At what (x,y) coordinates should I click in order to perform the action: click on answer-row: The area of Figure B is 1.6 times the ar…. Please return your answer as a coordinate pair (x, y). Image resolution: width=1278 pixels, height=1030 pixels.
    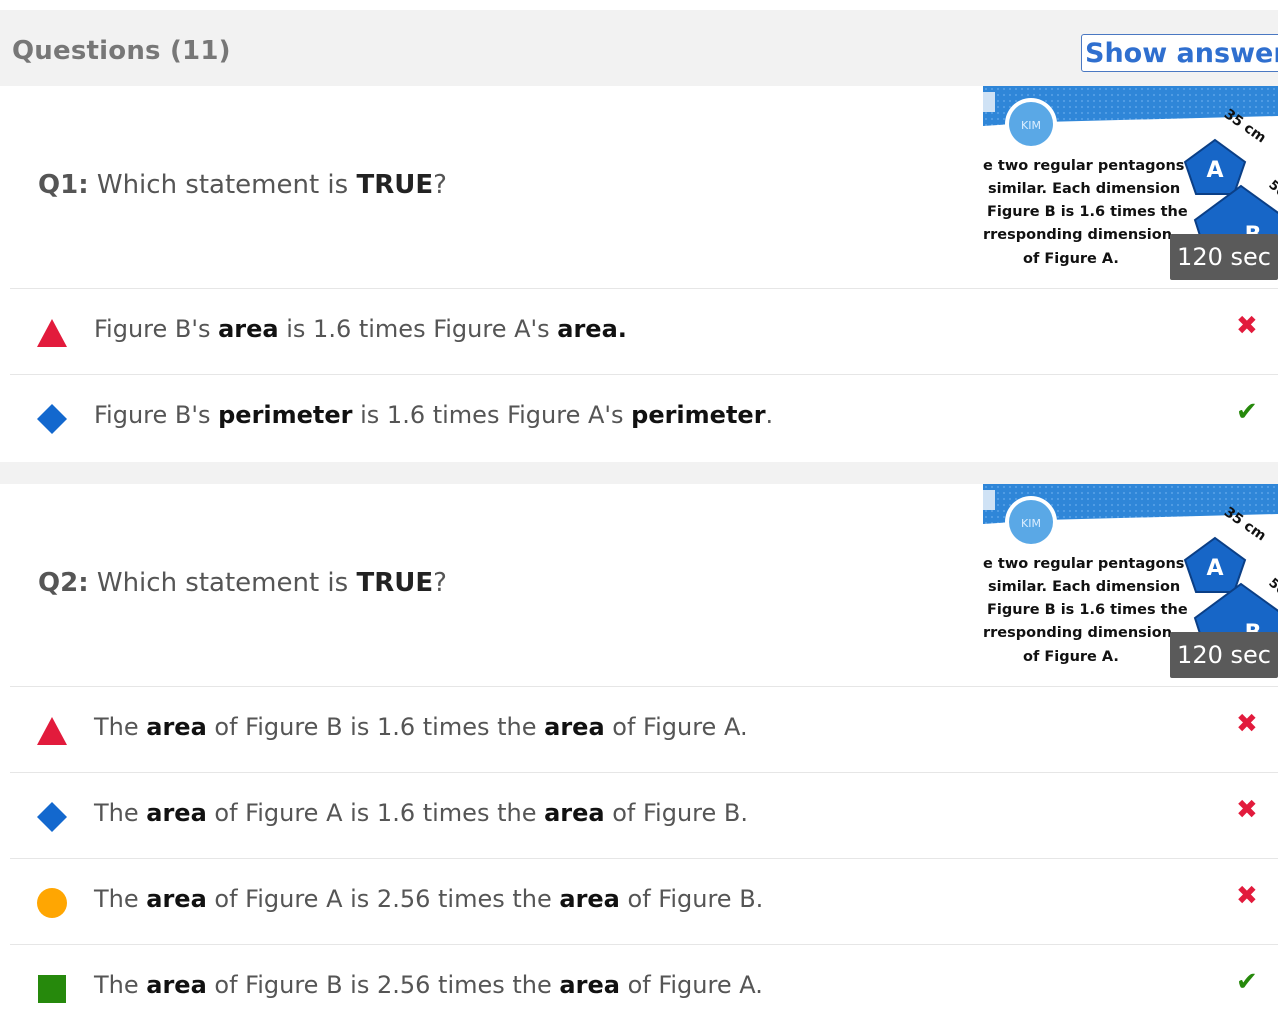
    Looking at the image, I should click on (644, 729).